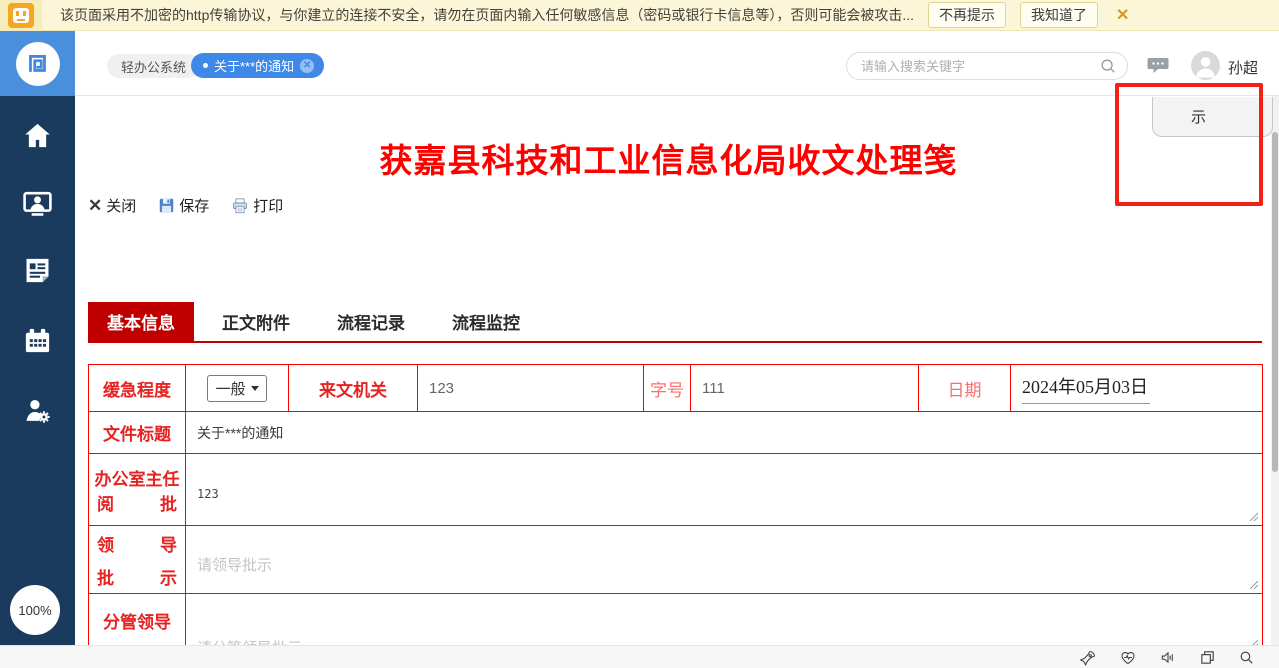  I want to click on deputy-leader-remark-label: 分管领导 批 示, so click(137, 619).